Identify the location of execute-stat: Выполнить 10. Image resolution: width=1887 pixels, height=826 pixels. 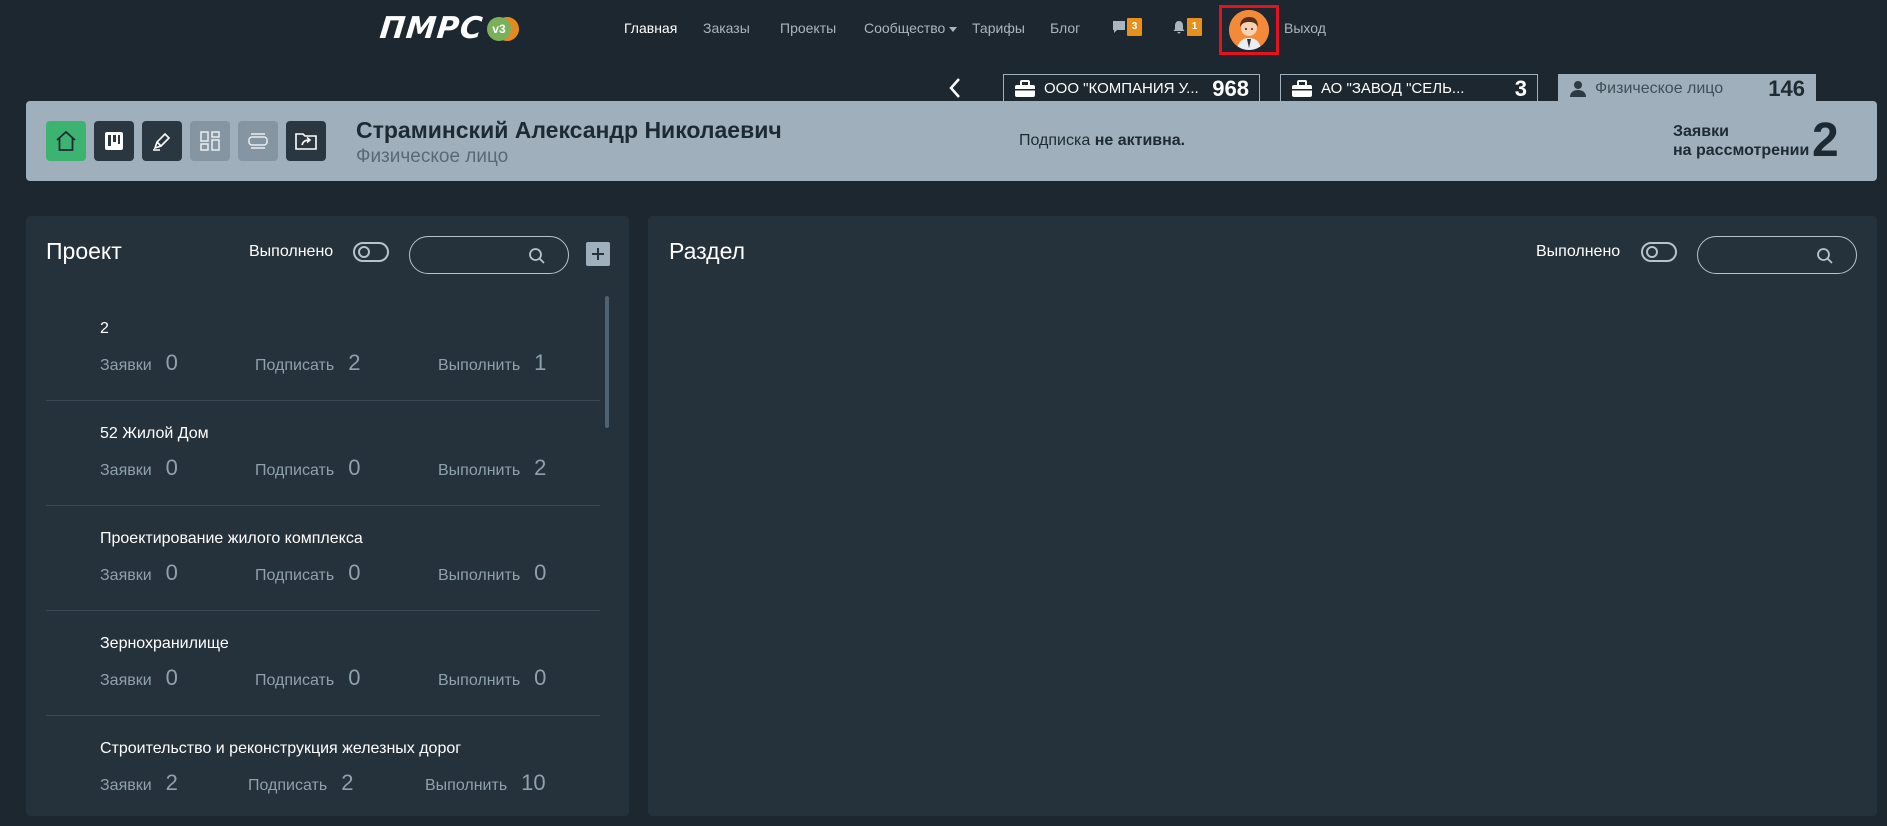
(485, 783).